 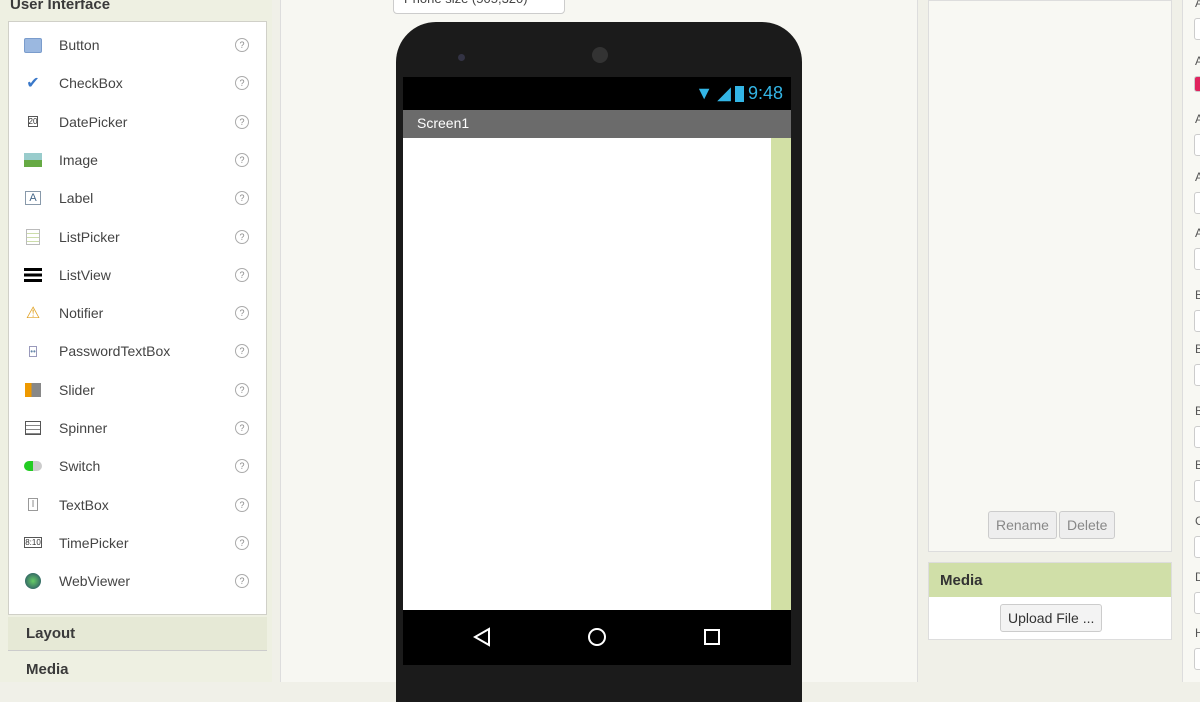 I want to click on delete-button: Delete, so click(x=1087, y=525).